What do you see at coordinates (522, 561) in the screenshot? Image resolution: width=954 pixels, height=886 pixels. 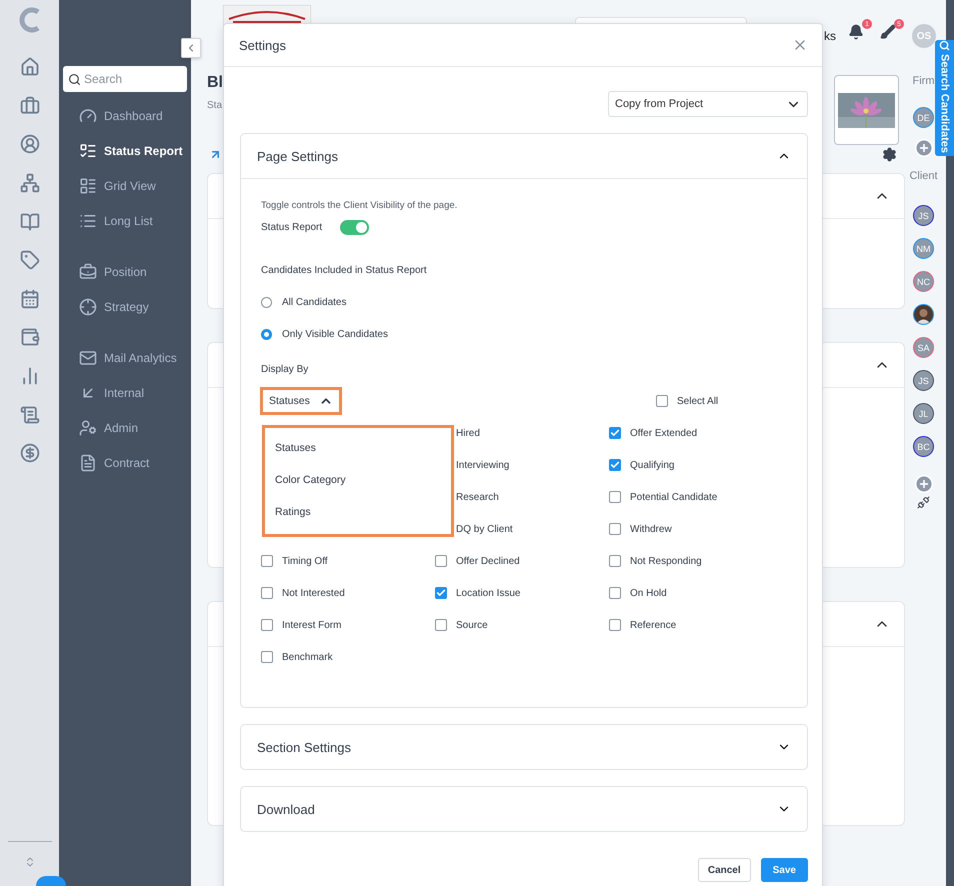 I see `status-checkbox: Offer Declined` at bounding box center [522, 561].